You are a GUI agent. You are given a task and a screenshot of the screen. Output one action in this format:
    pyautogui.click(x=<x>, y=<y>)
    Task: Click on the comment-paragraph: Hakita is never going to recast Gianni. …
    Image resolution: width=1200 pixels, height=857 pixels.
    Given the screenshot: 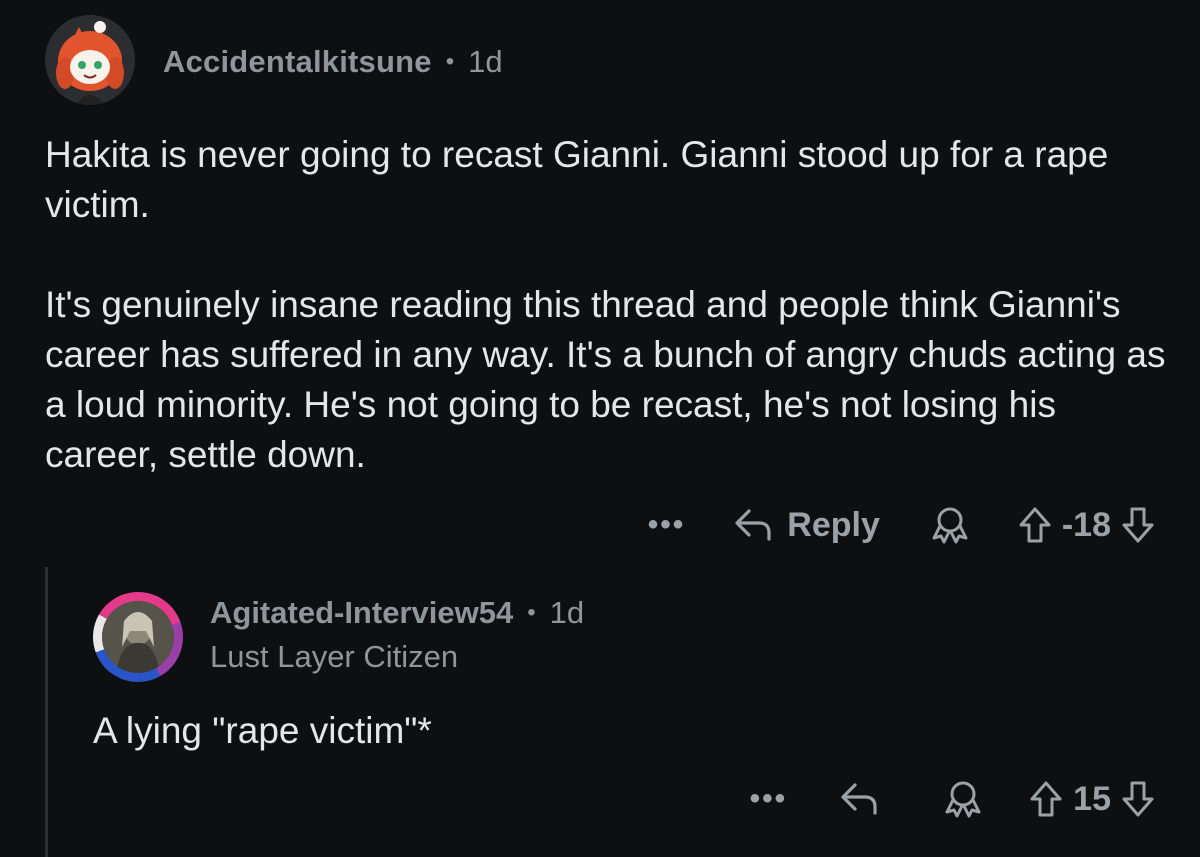 What is the action you would take?
    pyautogui.click(x=577, y=179)
    